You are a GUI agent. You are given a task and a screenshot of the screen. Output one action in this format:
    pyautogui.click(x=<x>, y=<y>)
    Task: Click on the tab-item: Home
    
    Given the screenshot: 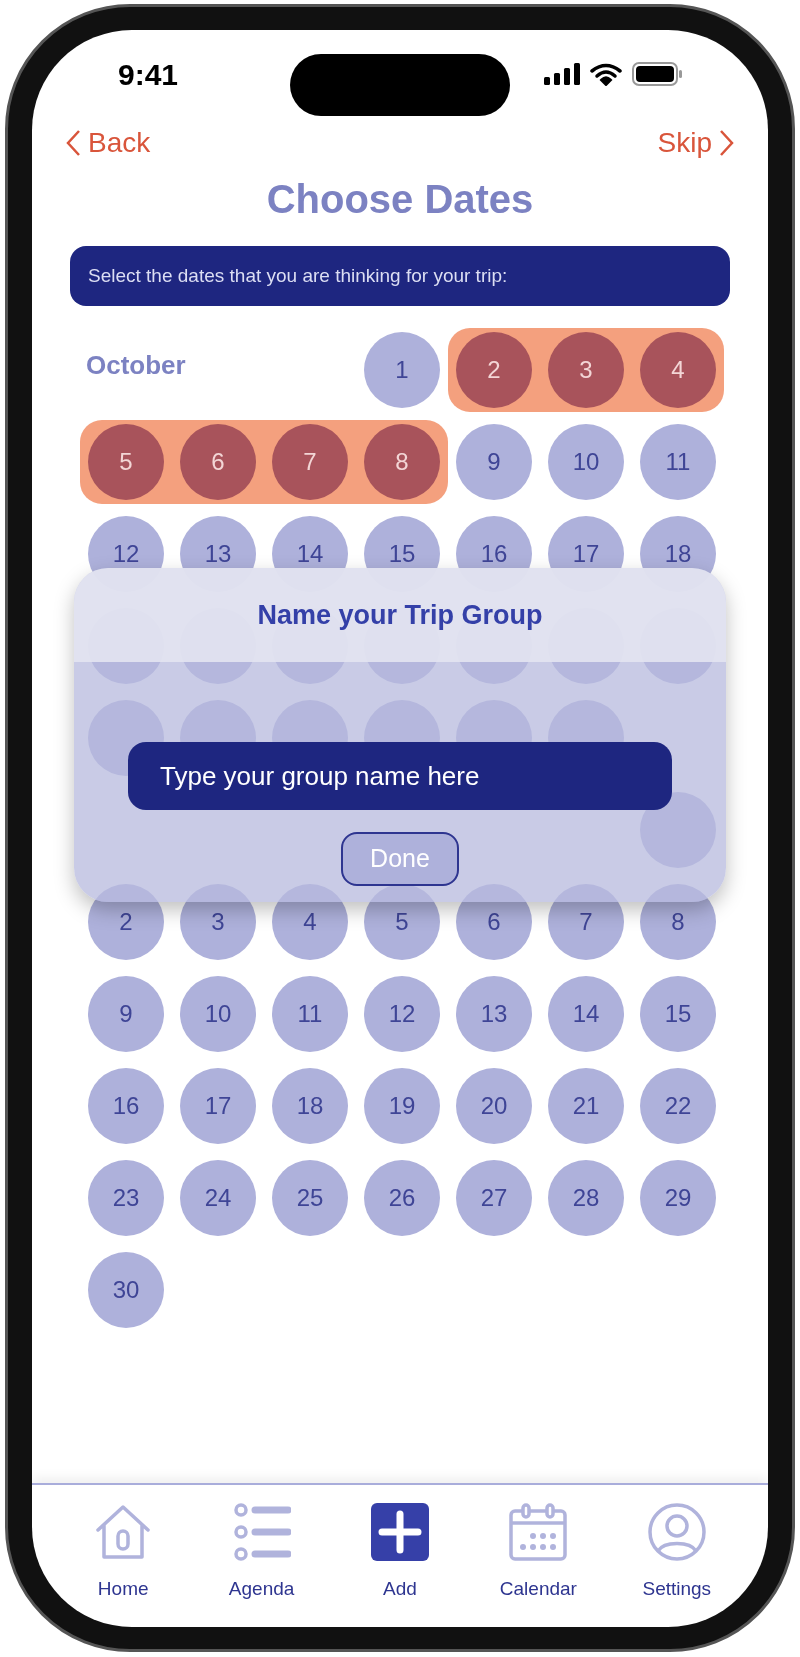 What is the action you would take?
    pyautogui.click(x=123, y=1565)
    